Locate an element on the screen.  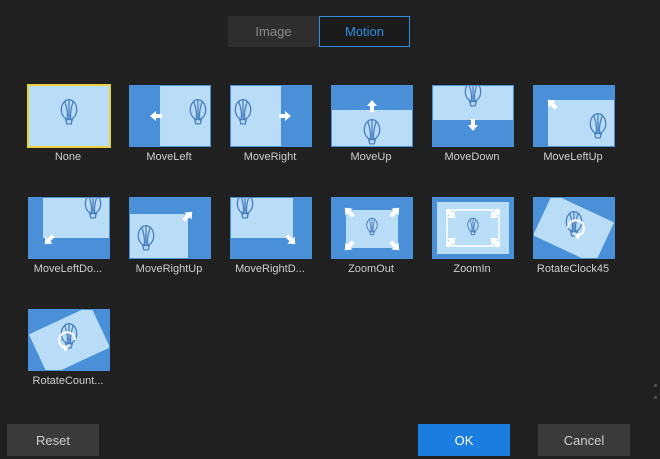
motion-label: MoveRightUp is located at coordinates (169, 269).